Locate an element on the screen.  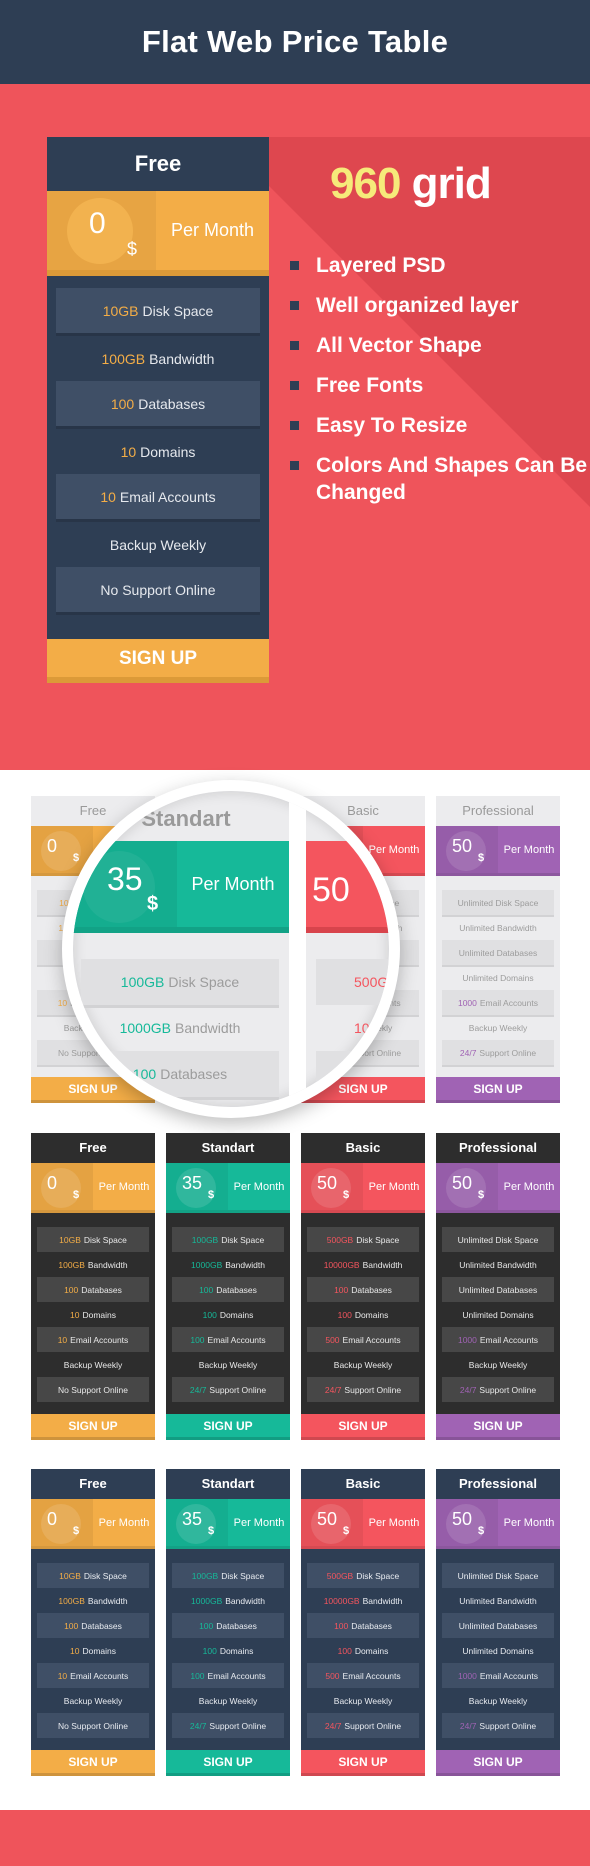
magnified-basic-row: Online is located at coordinates (352, 1074).